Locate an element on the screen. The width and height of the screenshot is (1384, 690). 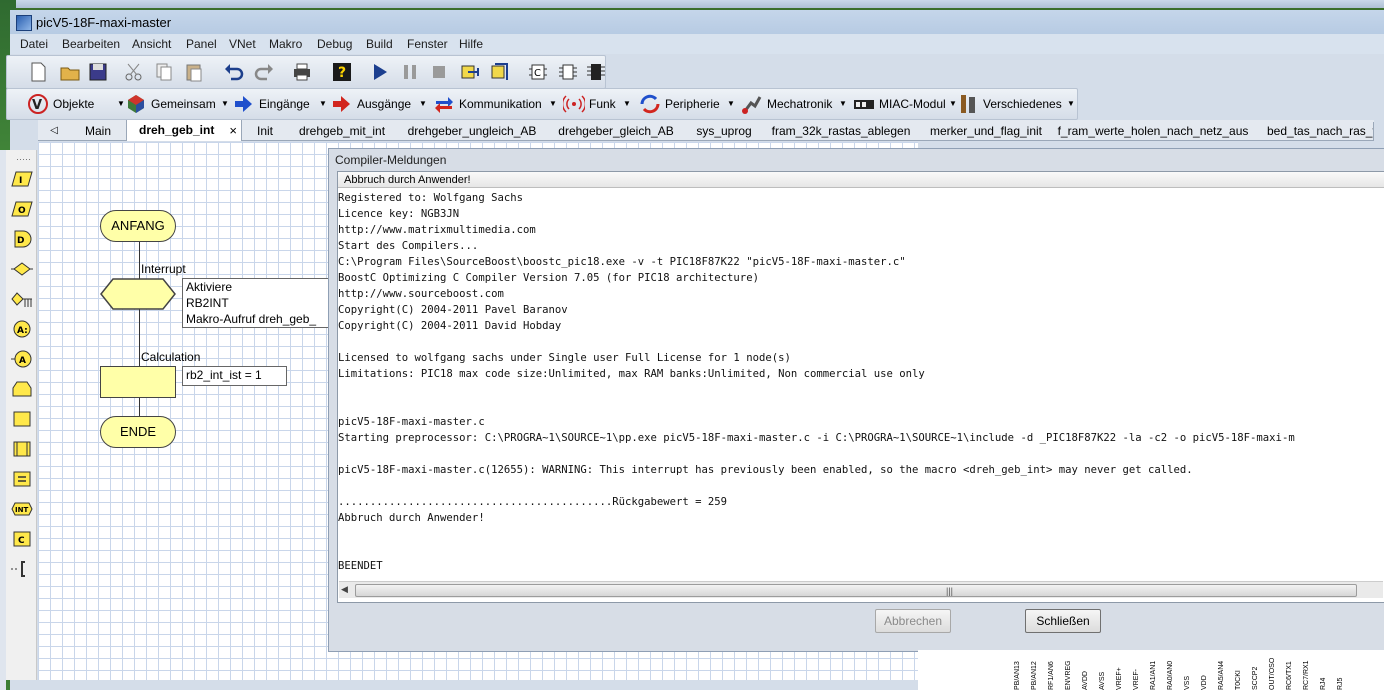
compile-c-icon: C is located at coordinates (538, 72).